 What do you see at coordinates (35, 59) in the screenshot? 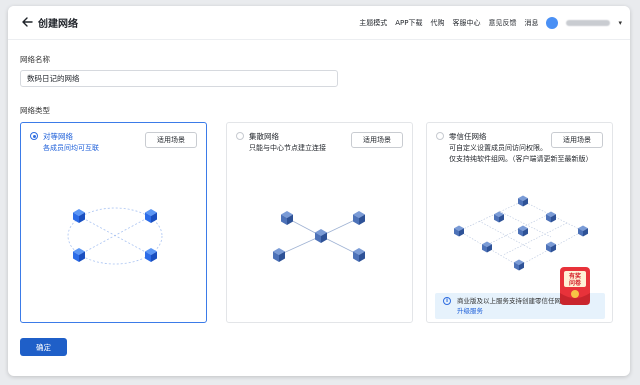
I see `name-field-label: 网络名称` at bounding box center [35, 59].